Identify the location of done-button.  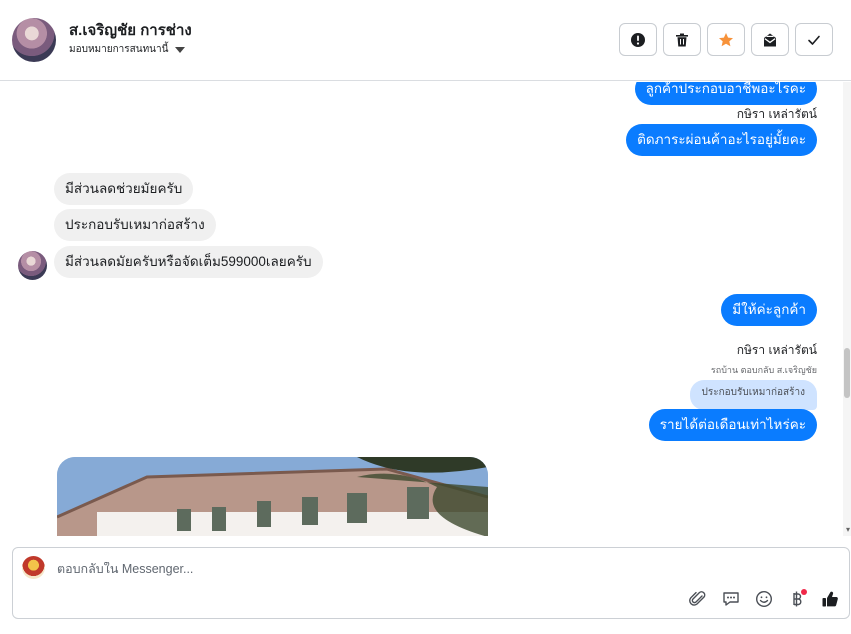
(814, 39).